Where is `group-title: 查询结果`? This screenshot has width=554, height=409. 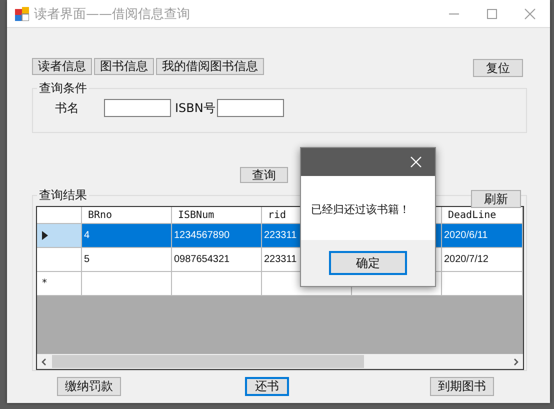
group-title: 查询结果 is located at coordinates (63, 195).